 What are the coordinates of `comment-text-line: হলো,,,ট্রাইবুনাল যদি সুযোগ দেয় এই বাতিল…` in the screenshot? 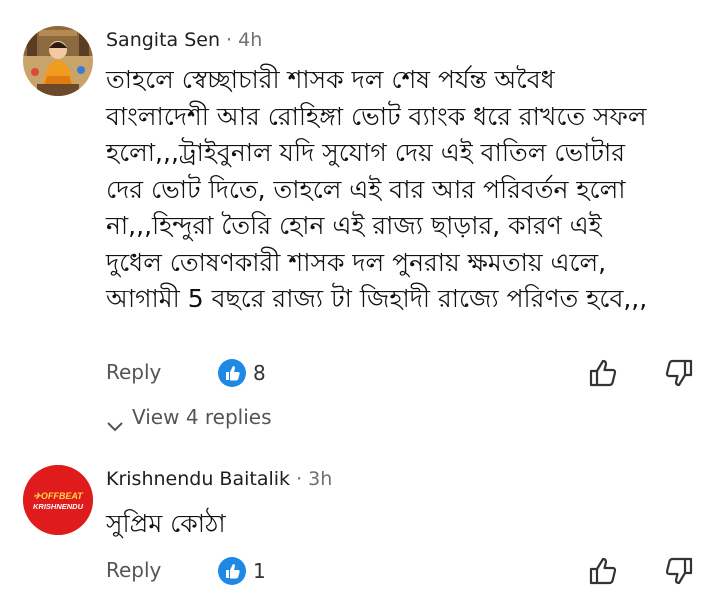 It's located at (365, 152).